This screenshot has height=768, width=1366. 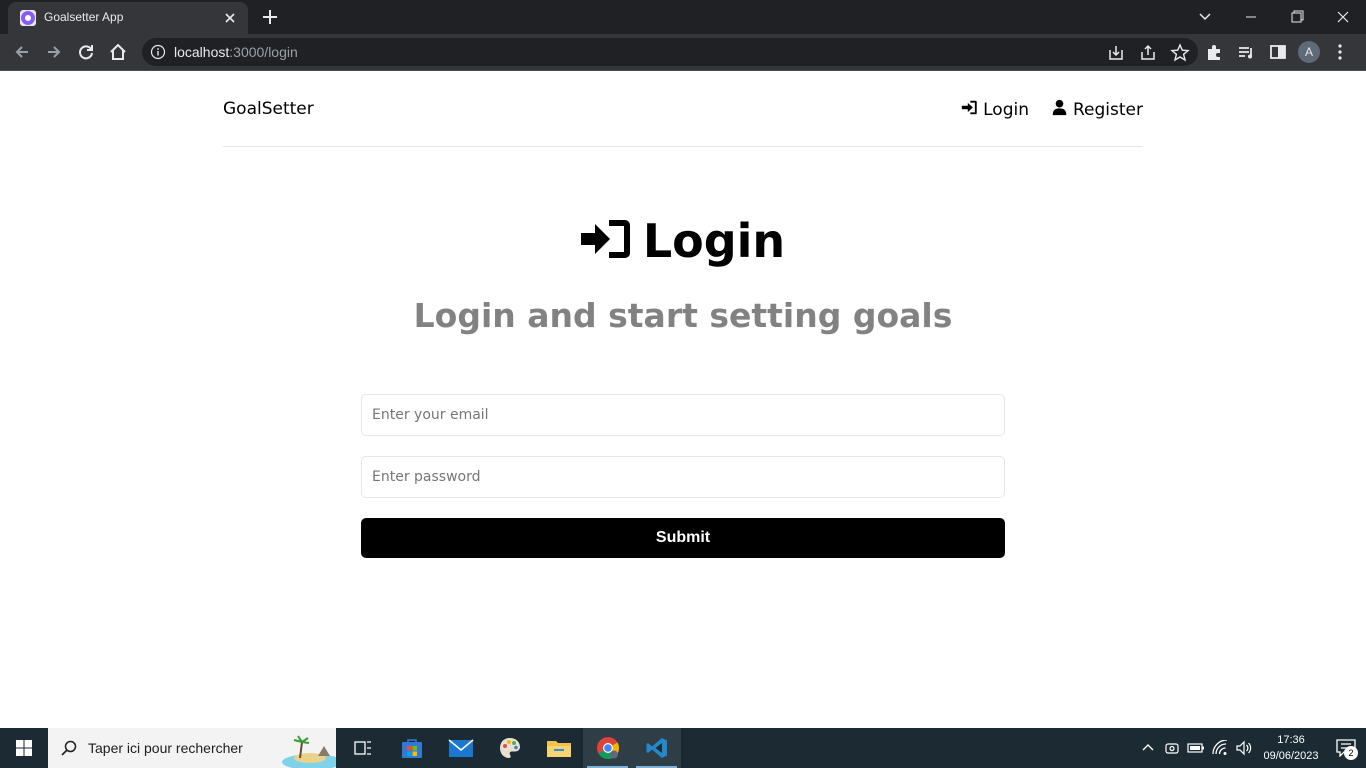 What do you see at coordinates (670, 52) in the screenshot?
I see `address-bar: localhost:3000/login` at bounding box center [670, 52].